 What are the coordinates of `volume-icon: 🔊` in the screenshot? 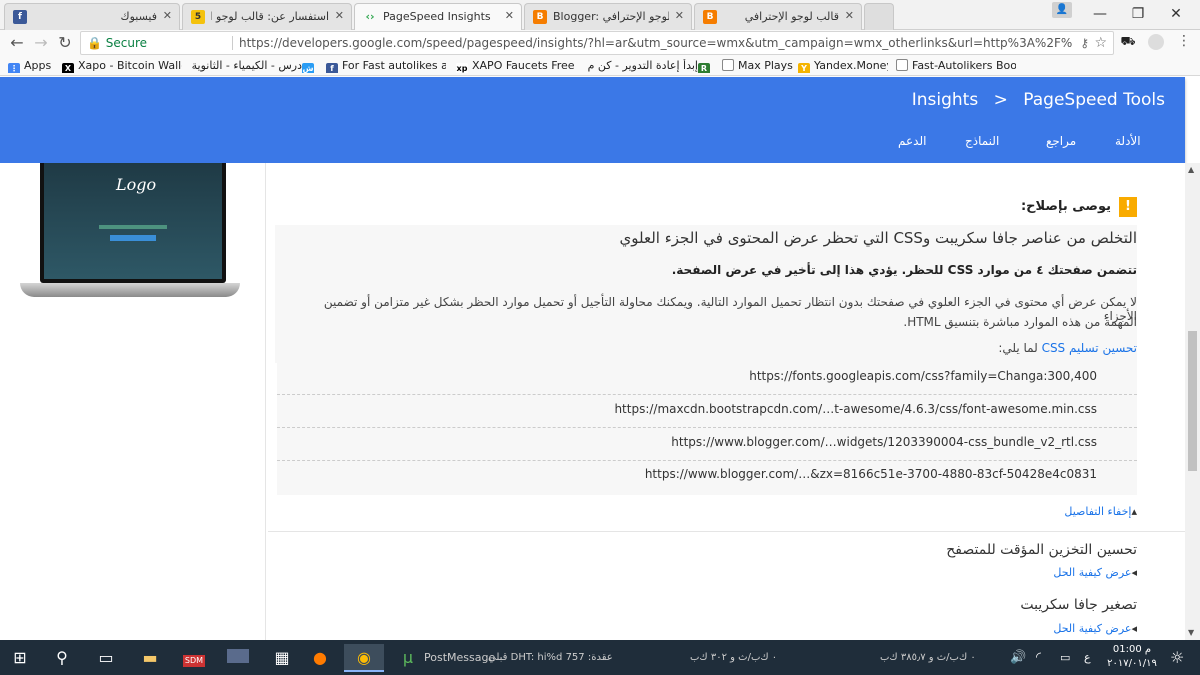 It's located at (1018, 657).